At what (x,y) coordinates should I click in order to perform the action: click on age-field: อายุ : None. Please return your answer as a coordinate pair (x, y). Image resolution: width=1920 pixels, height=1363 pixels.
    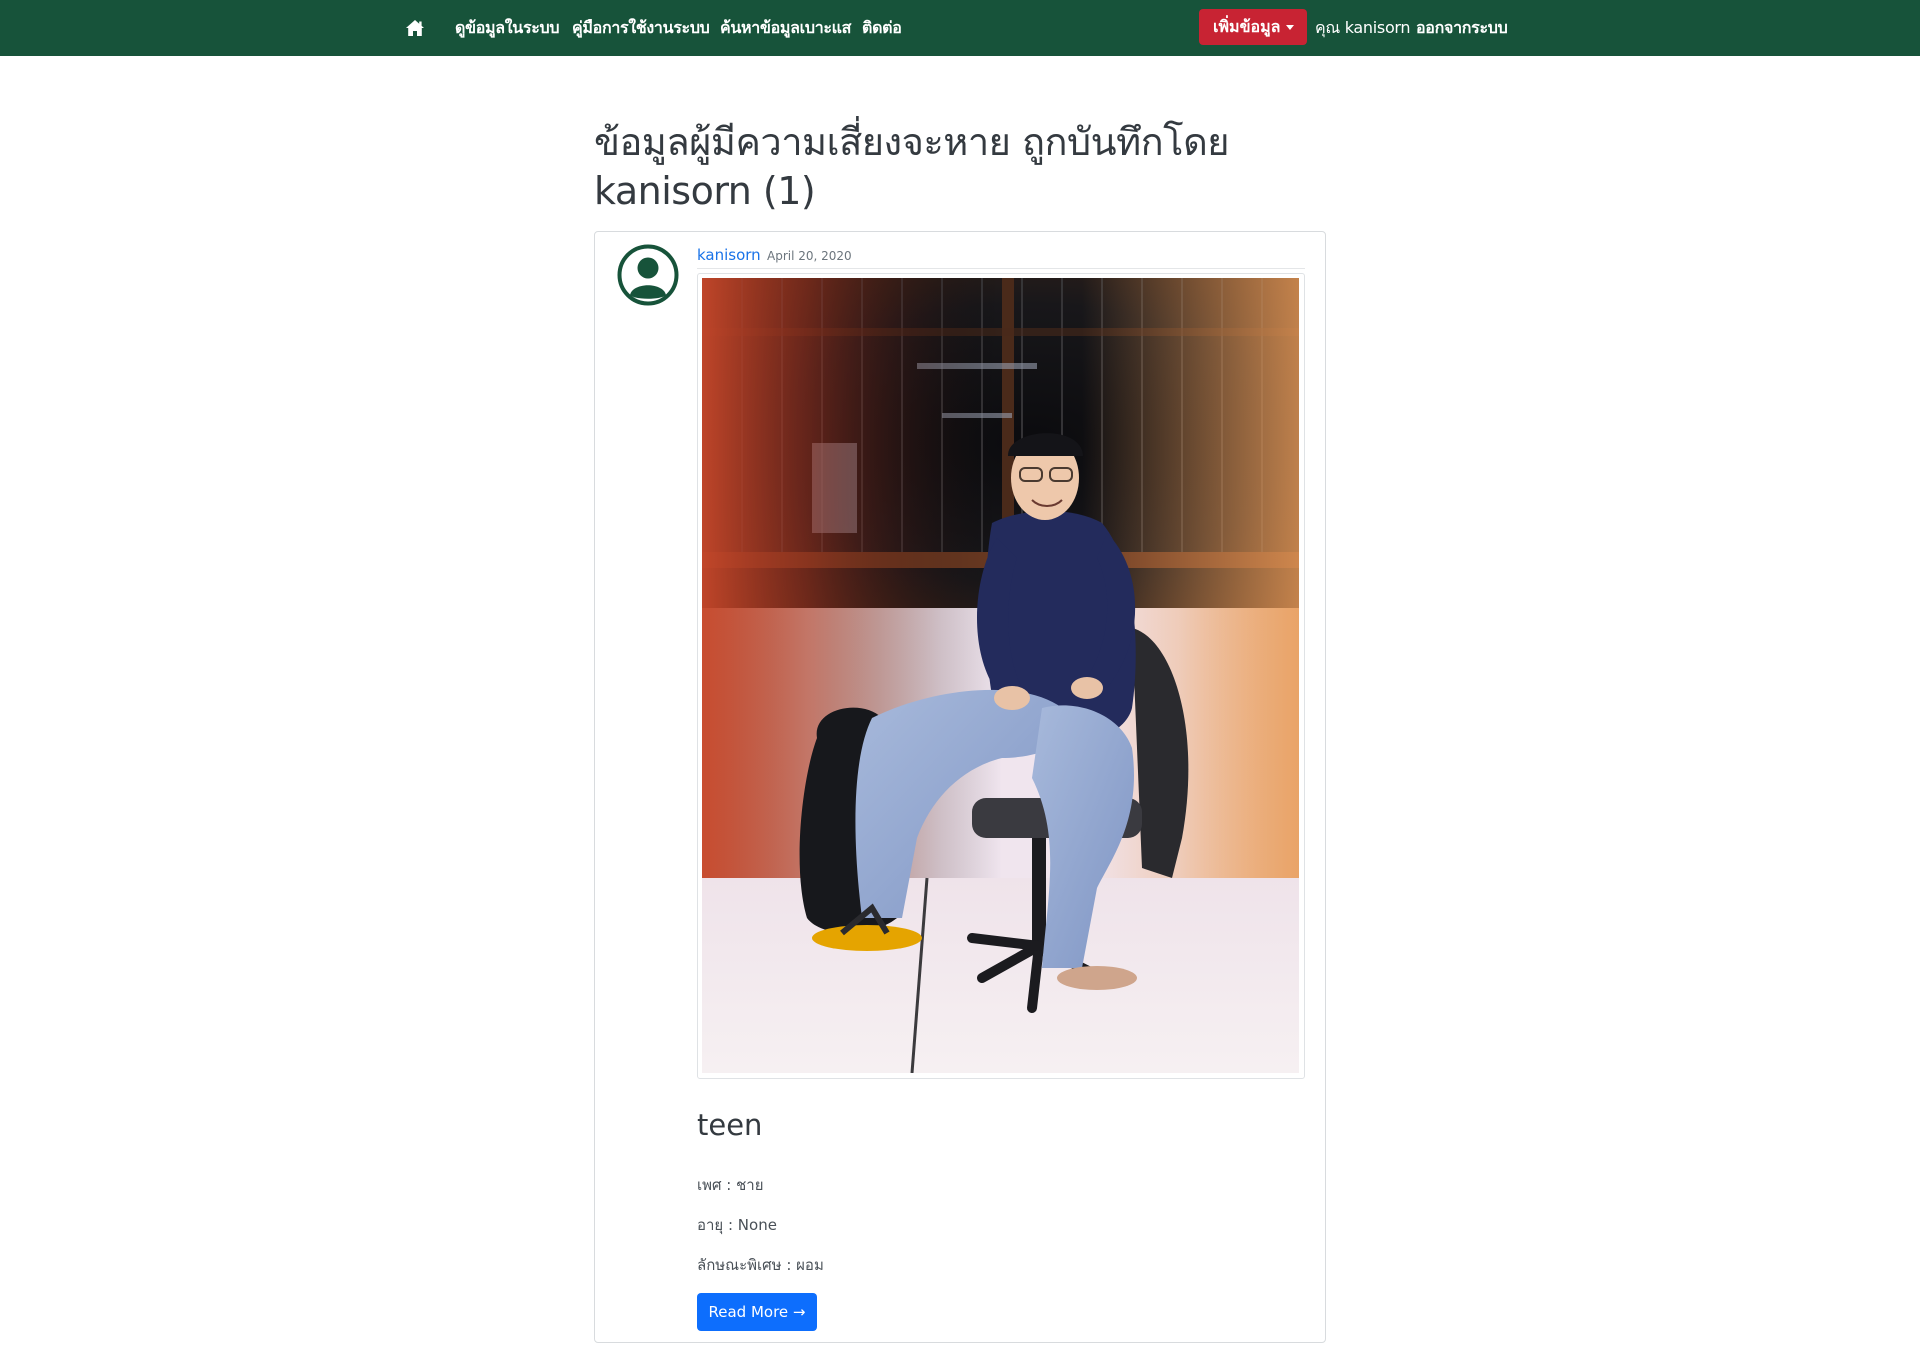
    Looking at the image, I should click on (737, 1225).